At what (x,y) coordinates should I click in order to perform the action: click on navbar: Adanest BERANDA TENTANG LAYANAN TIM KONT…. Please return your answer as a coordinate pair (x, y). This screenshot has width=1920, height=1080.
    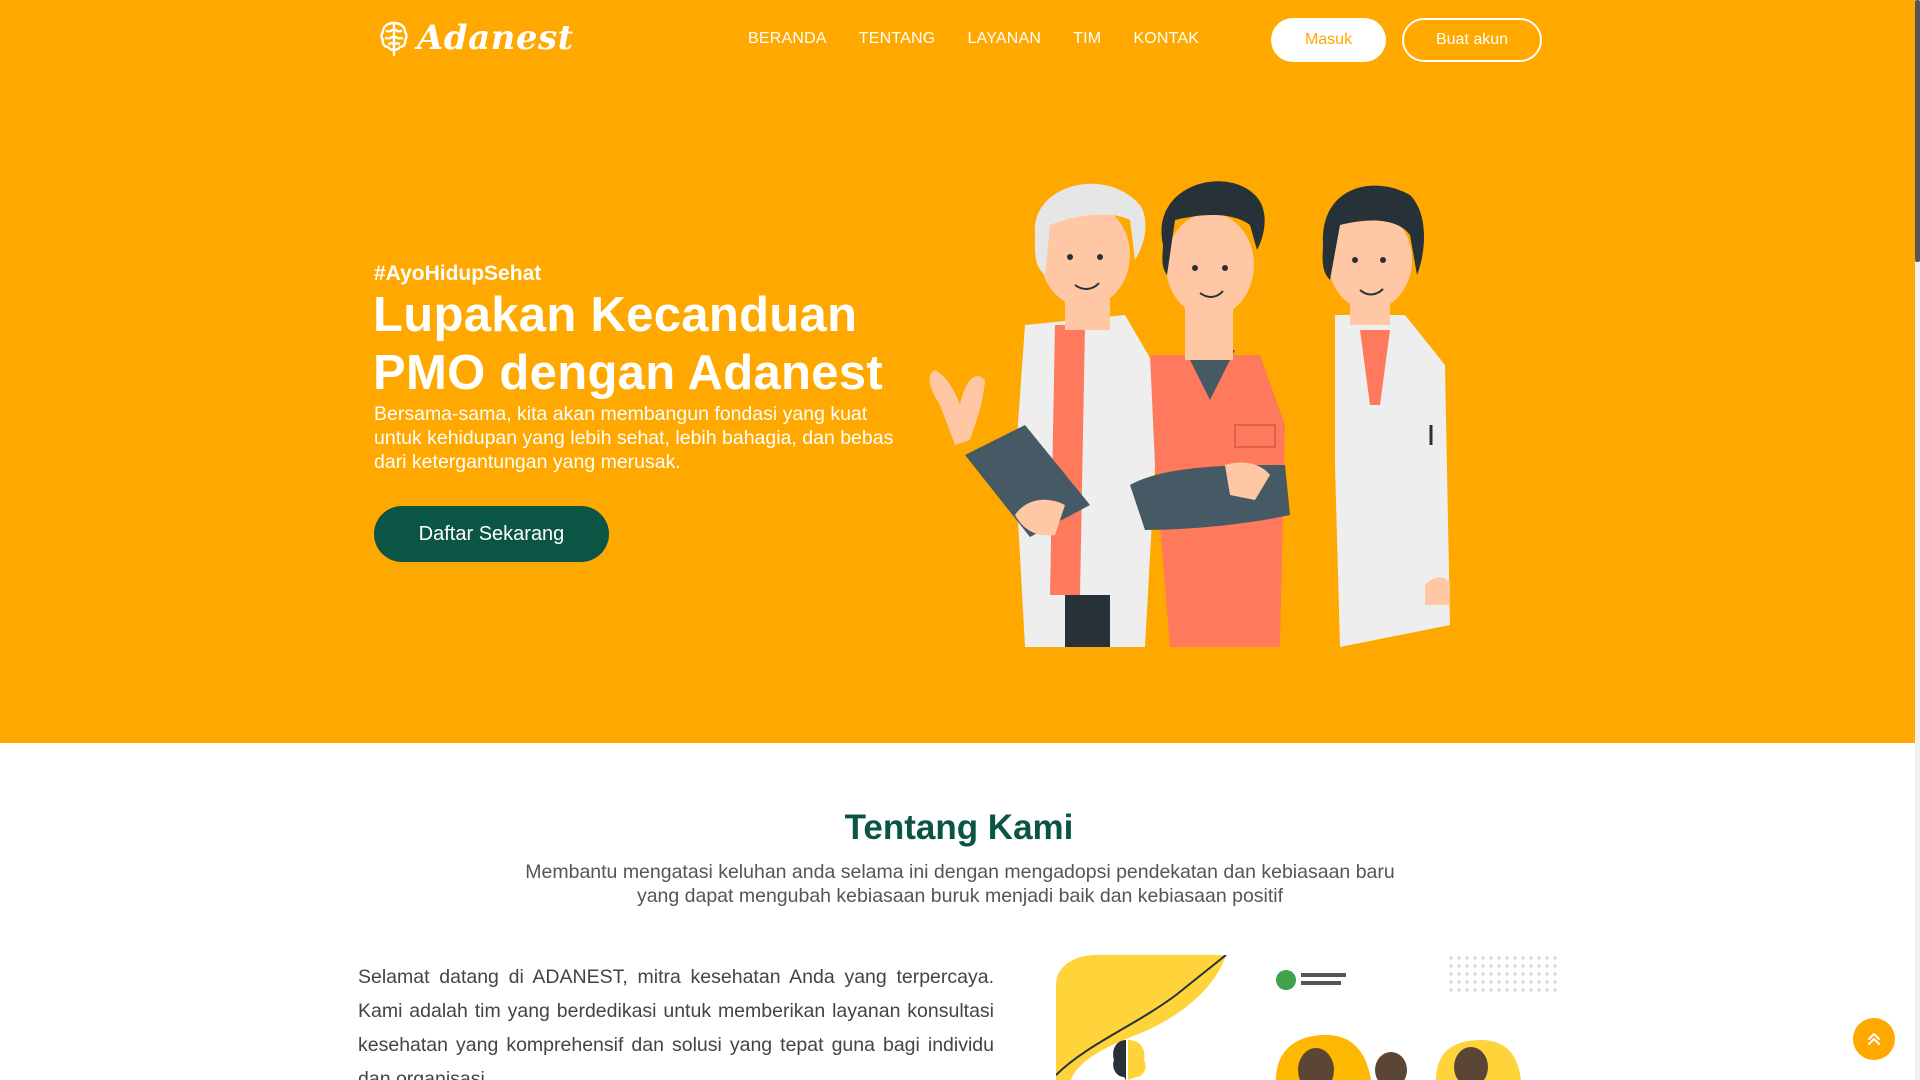
    Looking at the image, I should click on (957, 40).